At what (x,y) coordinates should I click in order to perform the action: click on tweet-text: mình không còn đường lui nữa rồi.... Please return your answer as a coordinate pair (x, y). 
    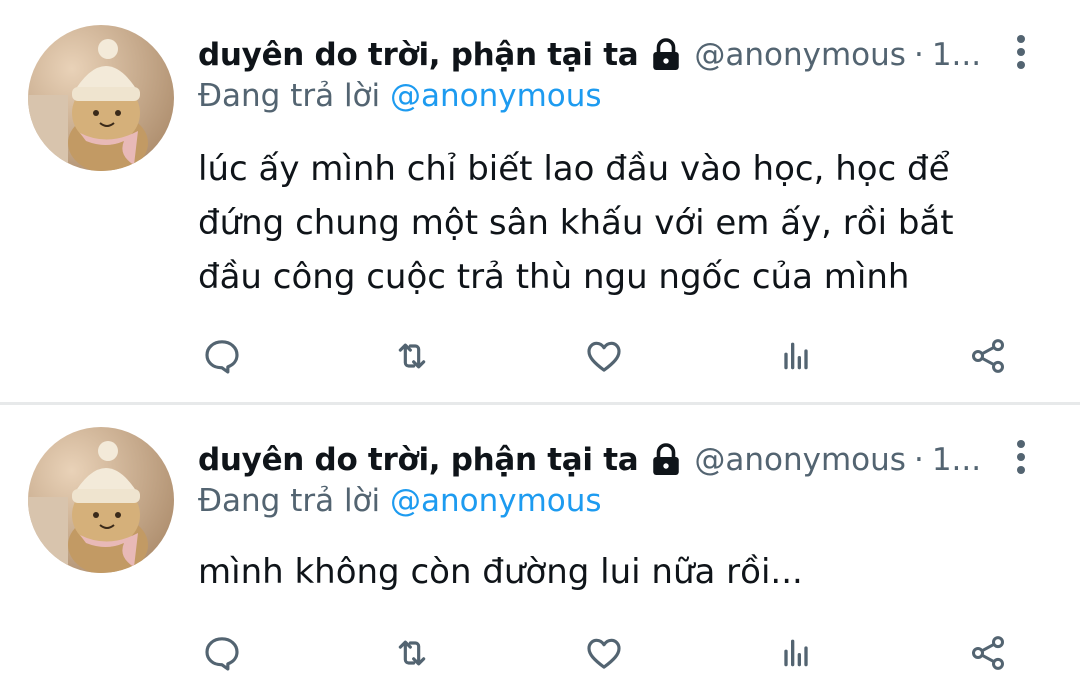
    Looking at the image, I should click on (500, 572).